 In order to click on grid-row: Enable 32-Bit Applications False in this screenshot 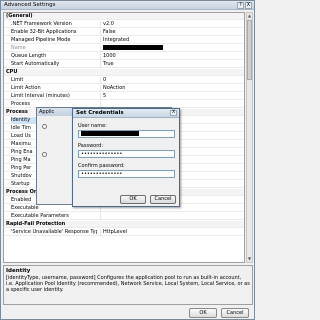, I will do `click(124, 32)`.